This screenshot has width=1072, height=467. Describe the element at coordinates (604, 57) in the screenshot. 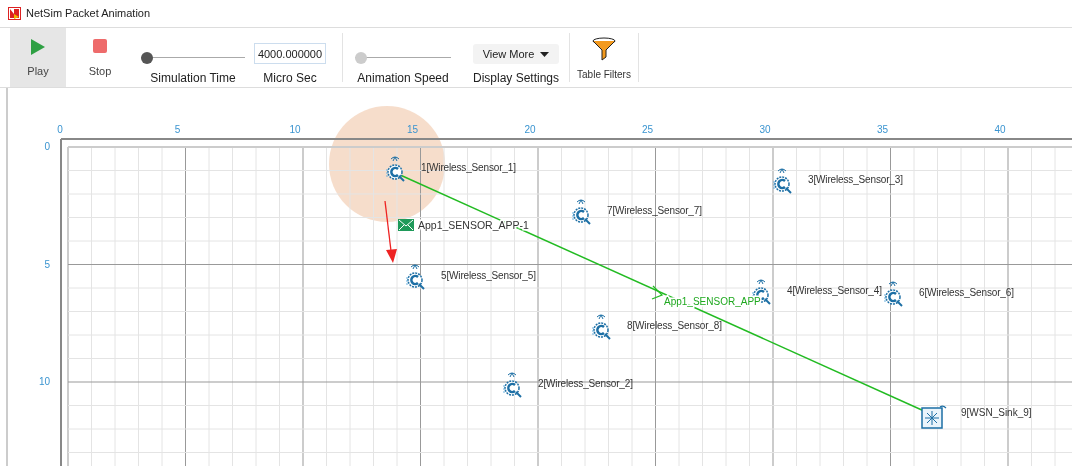

I see `table-filters-button: Table Filters` at that location.